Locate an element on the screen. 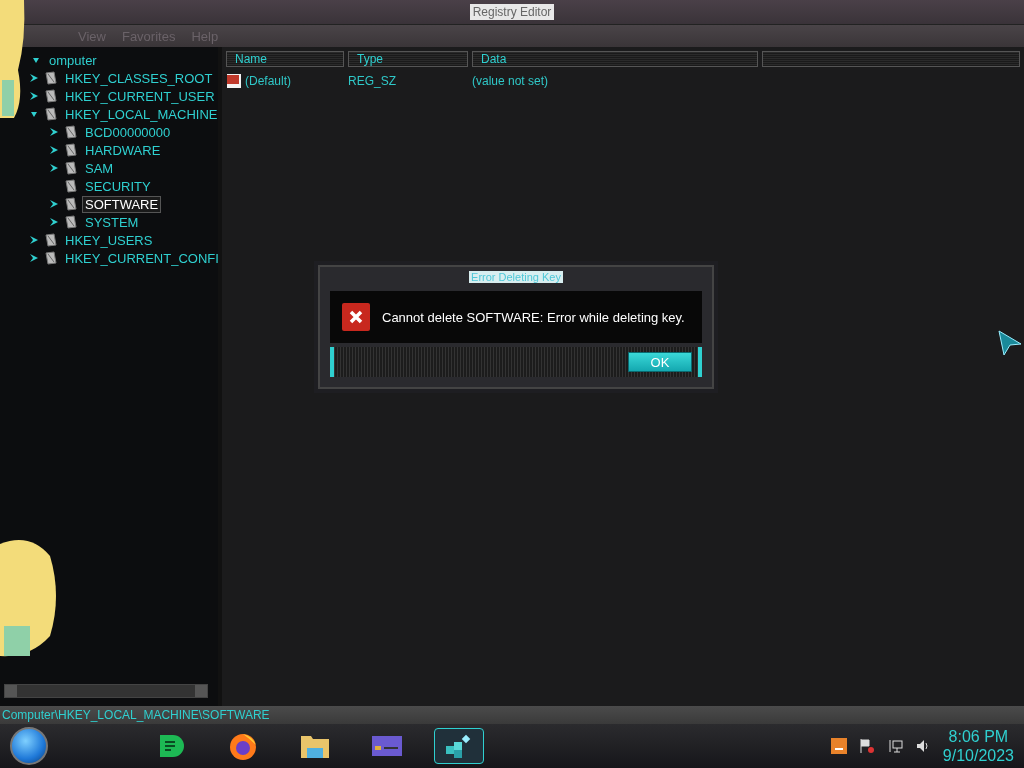  tree-item: HARDWARE is located at coordinates (123, 150).